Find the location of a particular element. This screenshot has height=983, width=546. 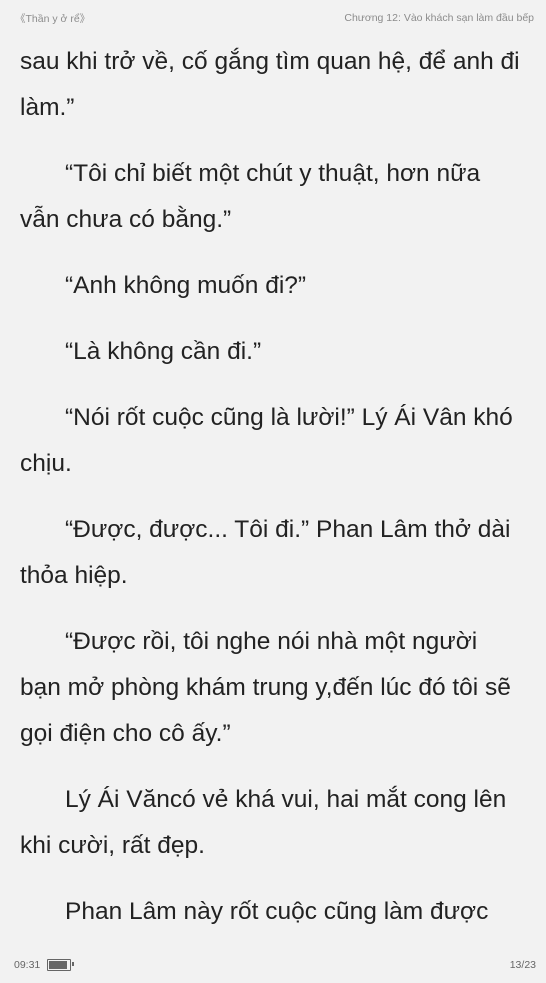

paragraph-line: khi cười, rất đẹp. is located at coordinates (112, 845).